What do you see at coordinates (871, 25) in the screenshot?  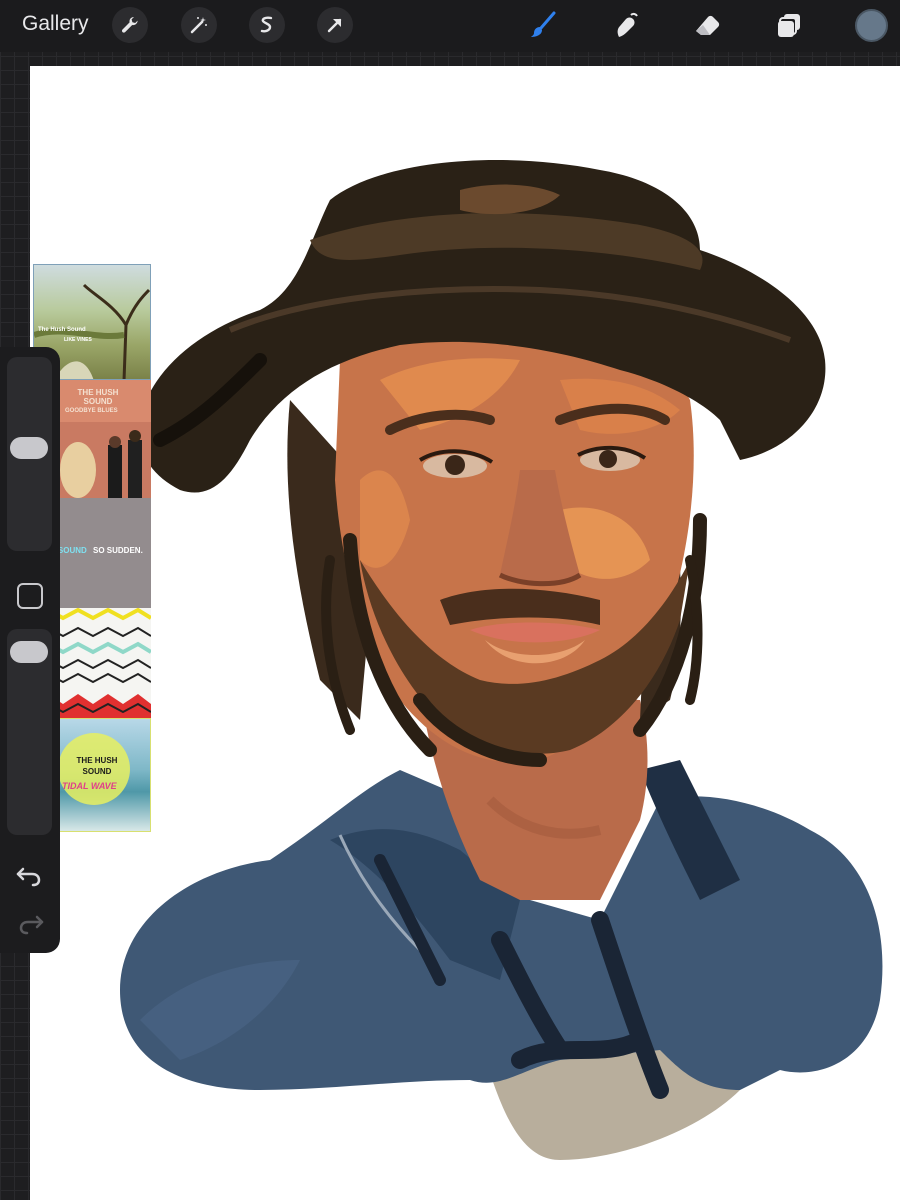 I see `color-picker-swatch` at bounding box center [871, 25].